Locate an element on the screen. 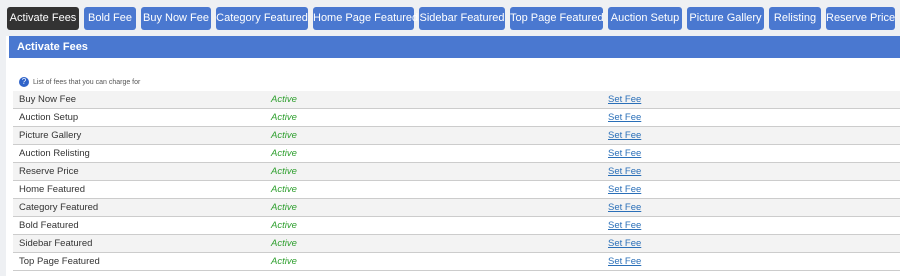 This screenshot has height=276, width=900. fee-row: Sidebar Featured Active Set Fee is located at coordinates (456, 244).